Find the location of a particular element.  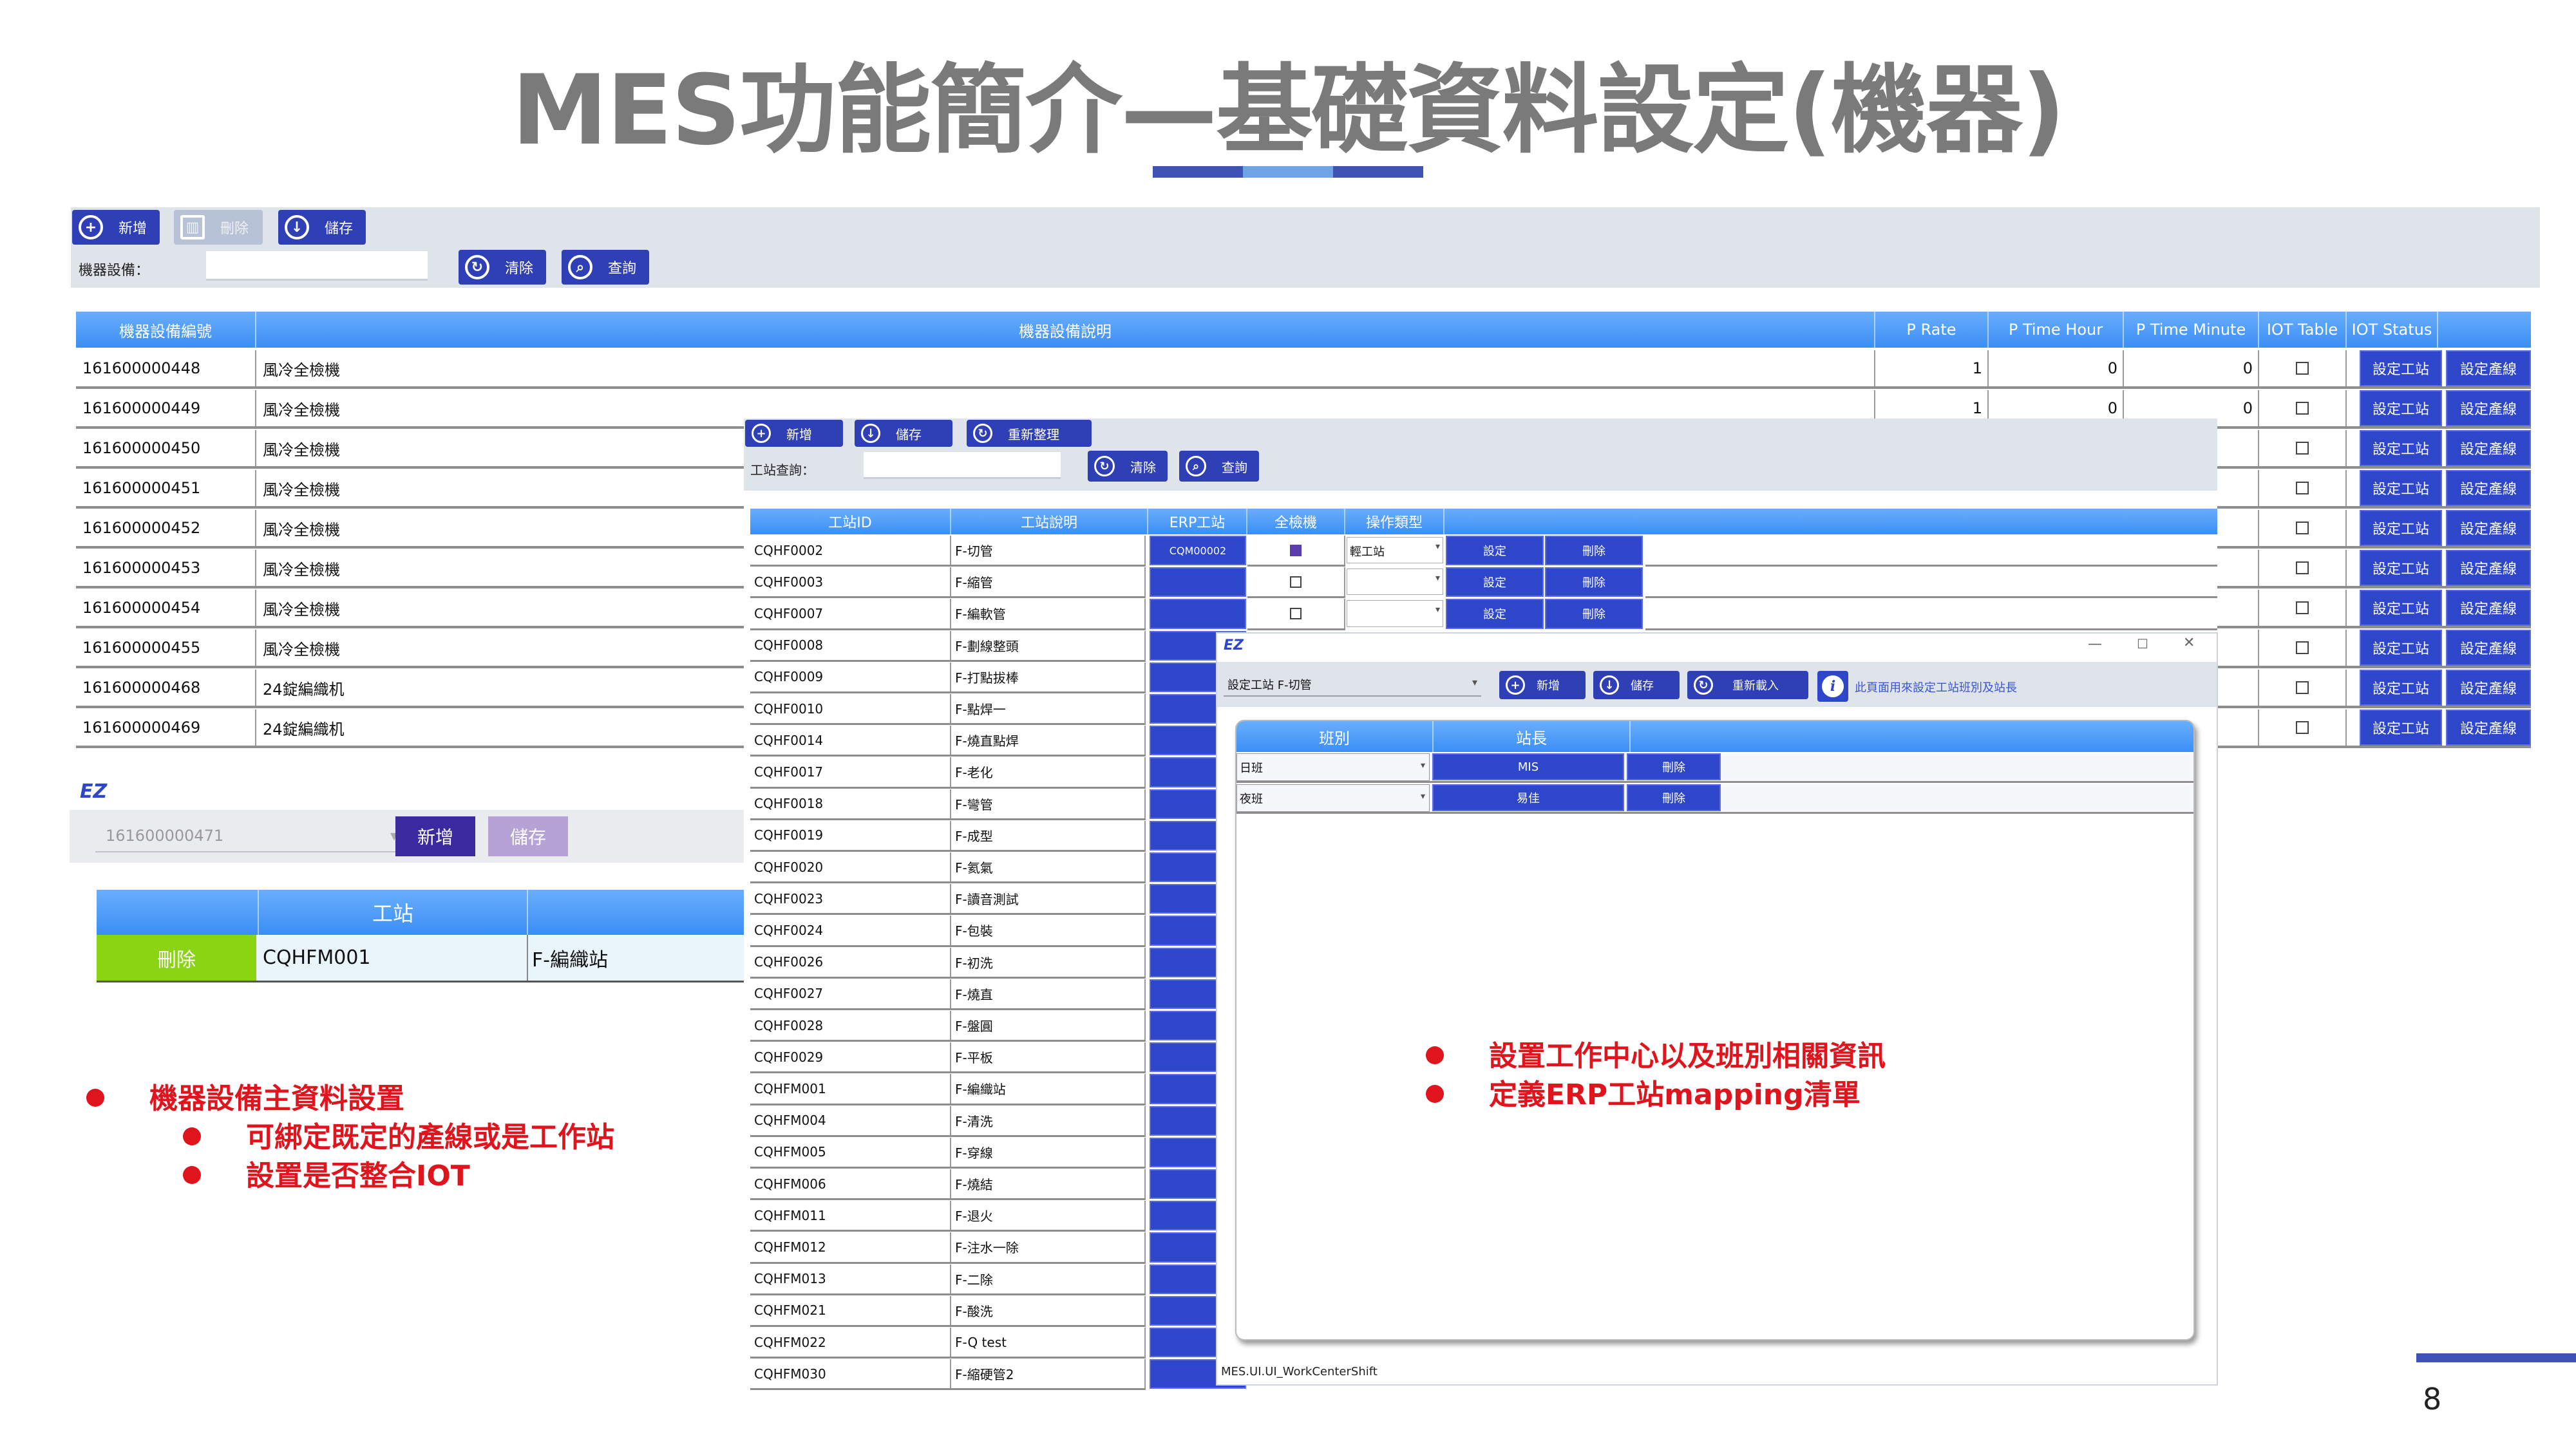

ws-row: CQHFM006 F-燒結 is located at coordinates (948, 1185).